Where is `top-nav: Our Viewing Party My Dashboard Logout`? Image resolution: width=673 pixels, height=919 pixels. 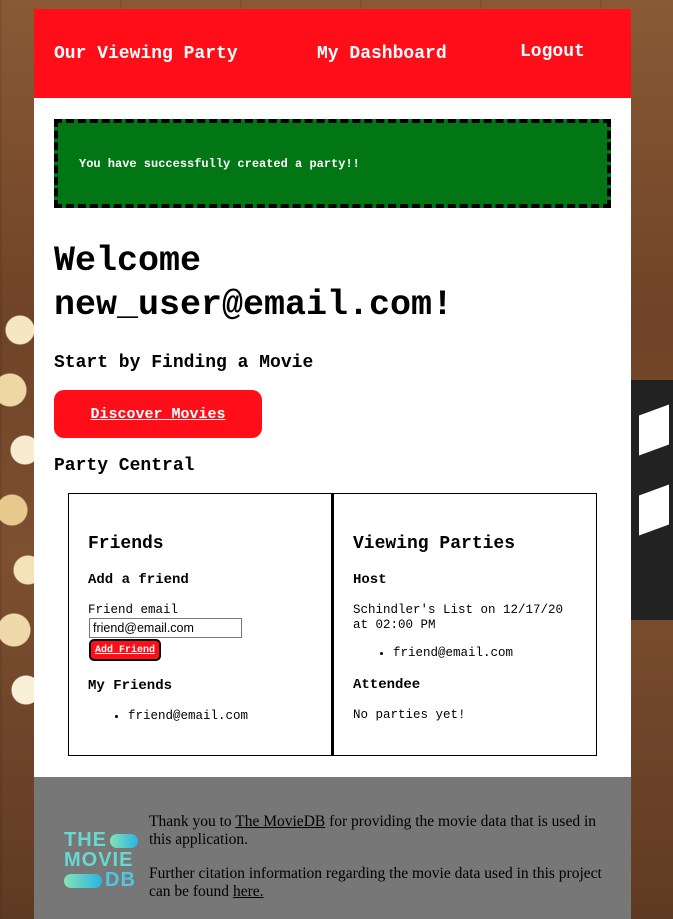 top-nav: Our Viewing Party My Dashboard Logout is located at coordinates (332, 53).